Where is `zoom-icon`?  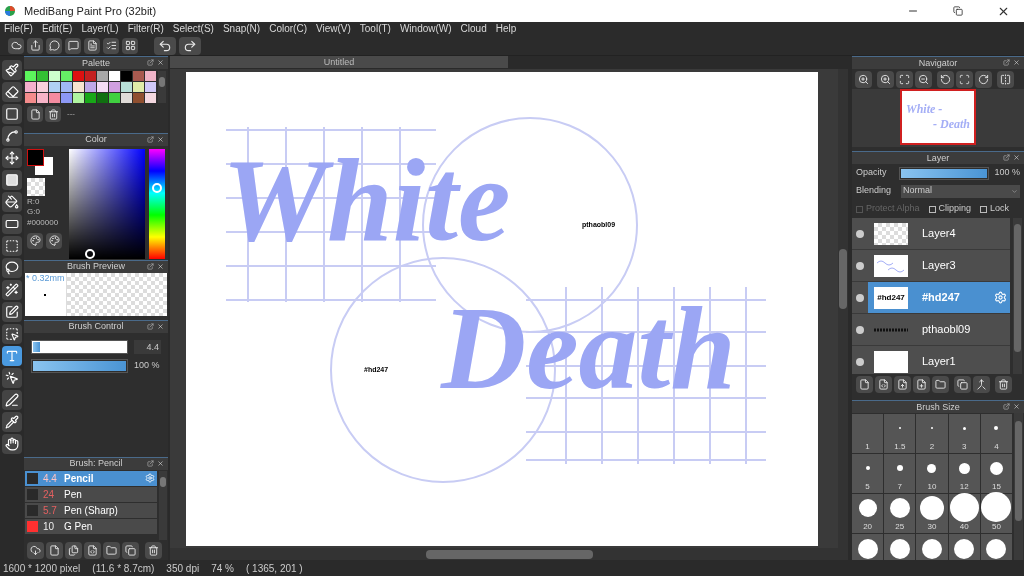
zoom-icon is located at coordinates (863, 79).